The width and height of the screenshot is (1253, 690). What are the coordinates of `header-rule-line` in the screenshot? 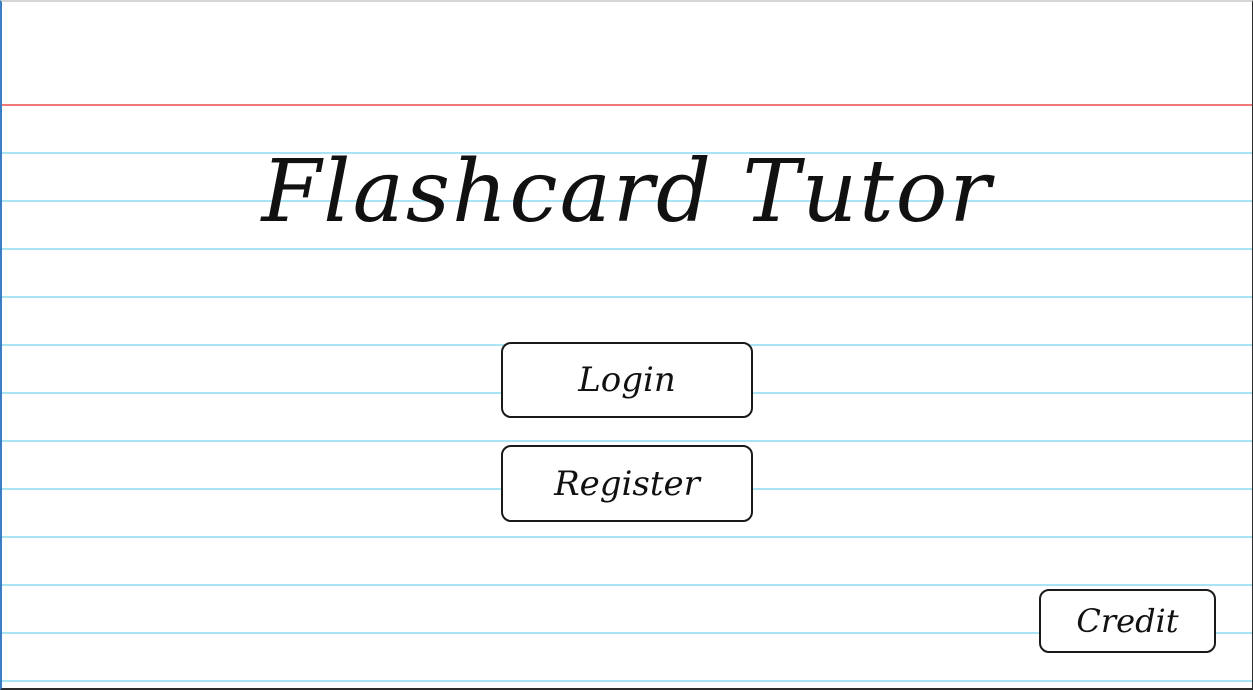 It's located at (627, 105).